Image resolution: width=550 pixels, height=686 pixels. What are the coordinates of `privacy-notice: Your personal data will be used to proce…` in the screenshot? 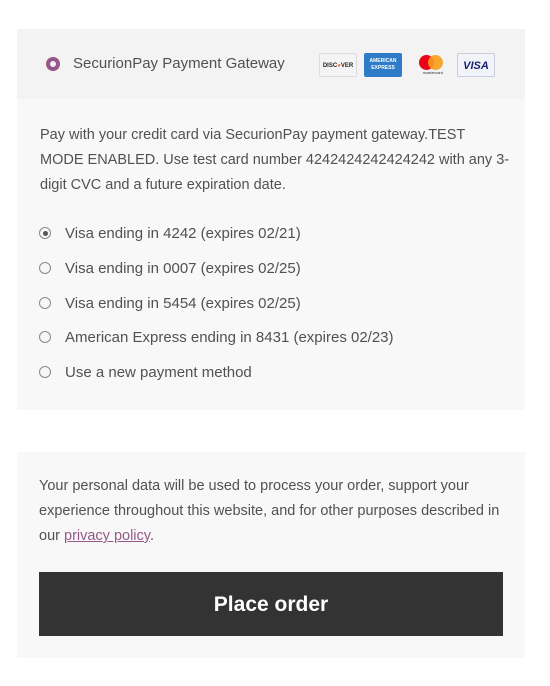 It's located at (274, 511).